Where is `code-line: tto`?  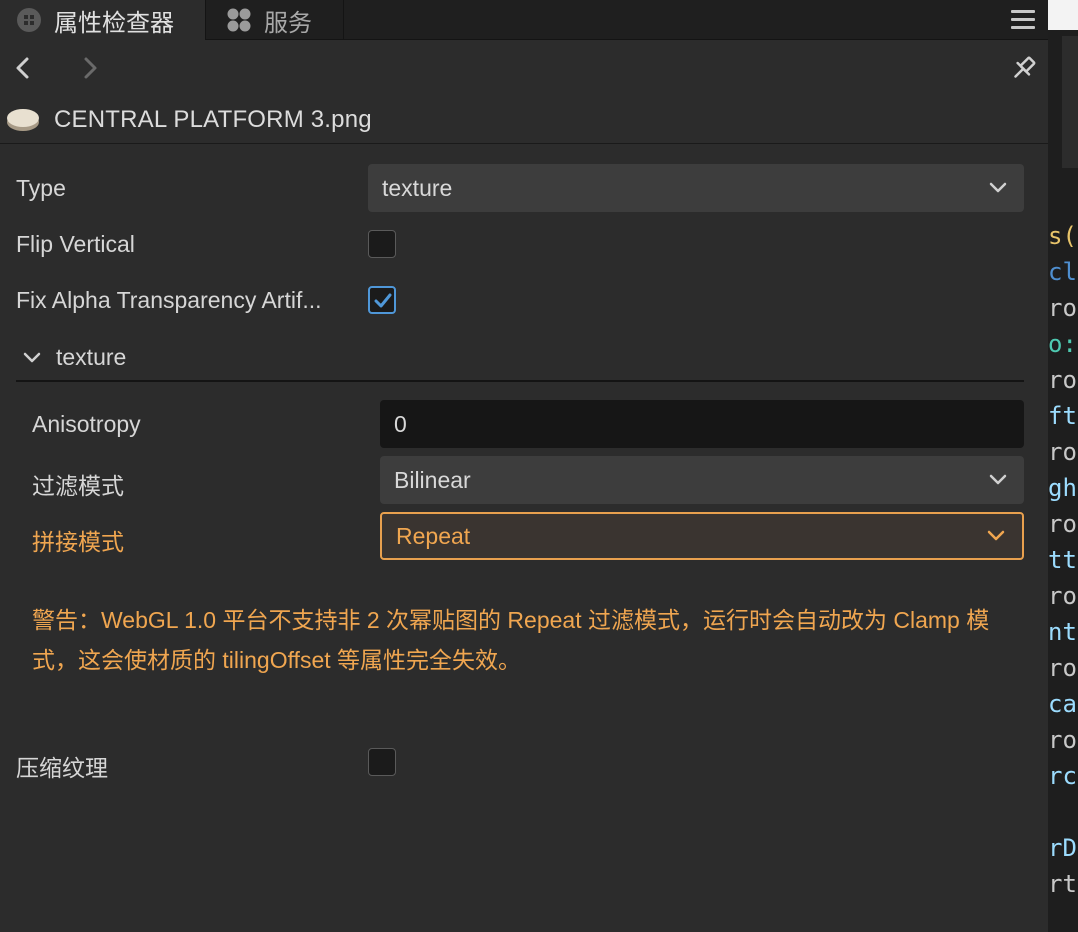
code-line: tto is located at coordinates (1063, 560).